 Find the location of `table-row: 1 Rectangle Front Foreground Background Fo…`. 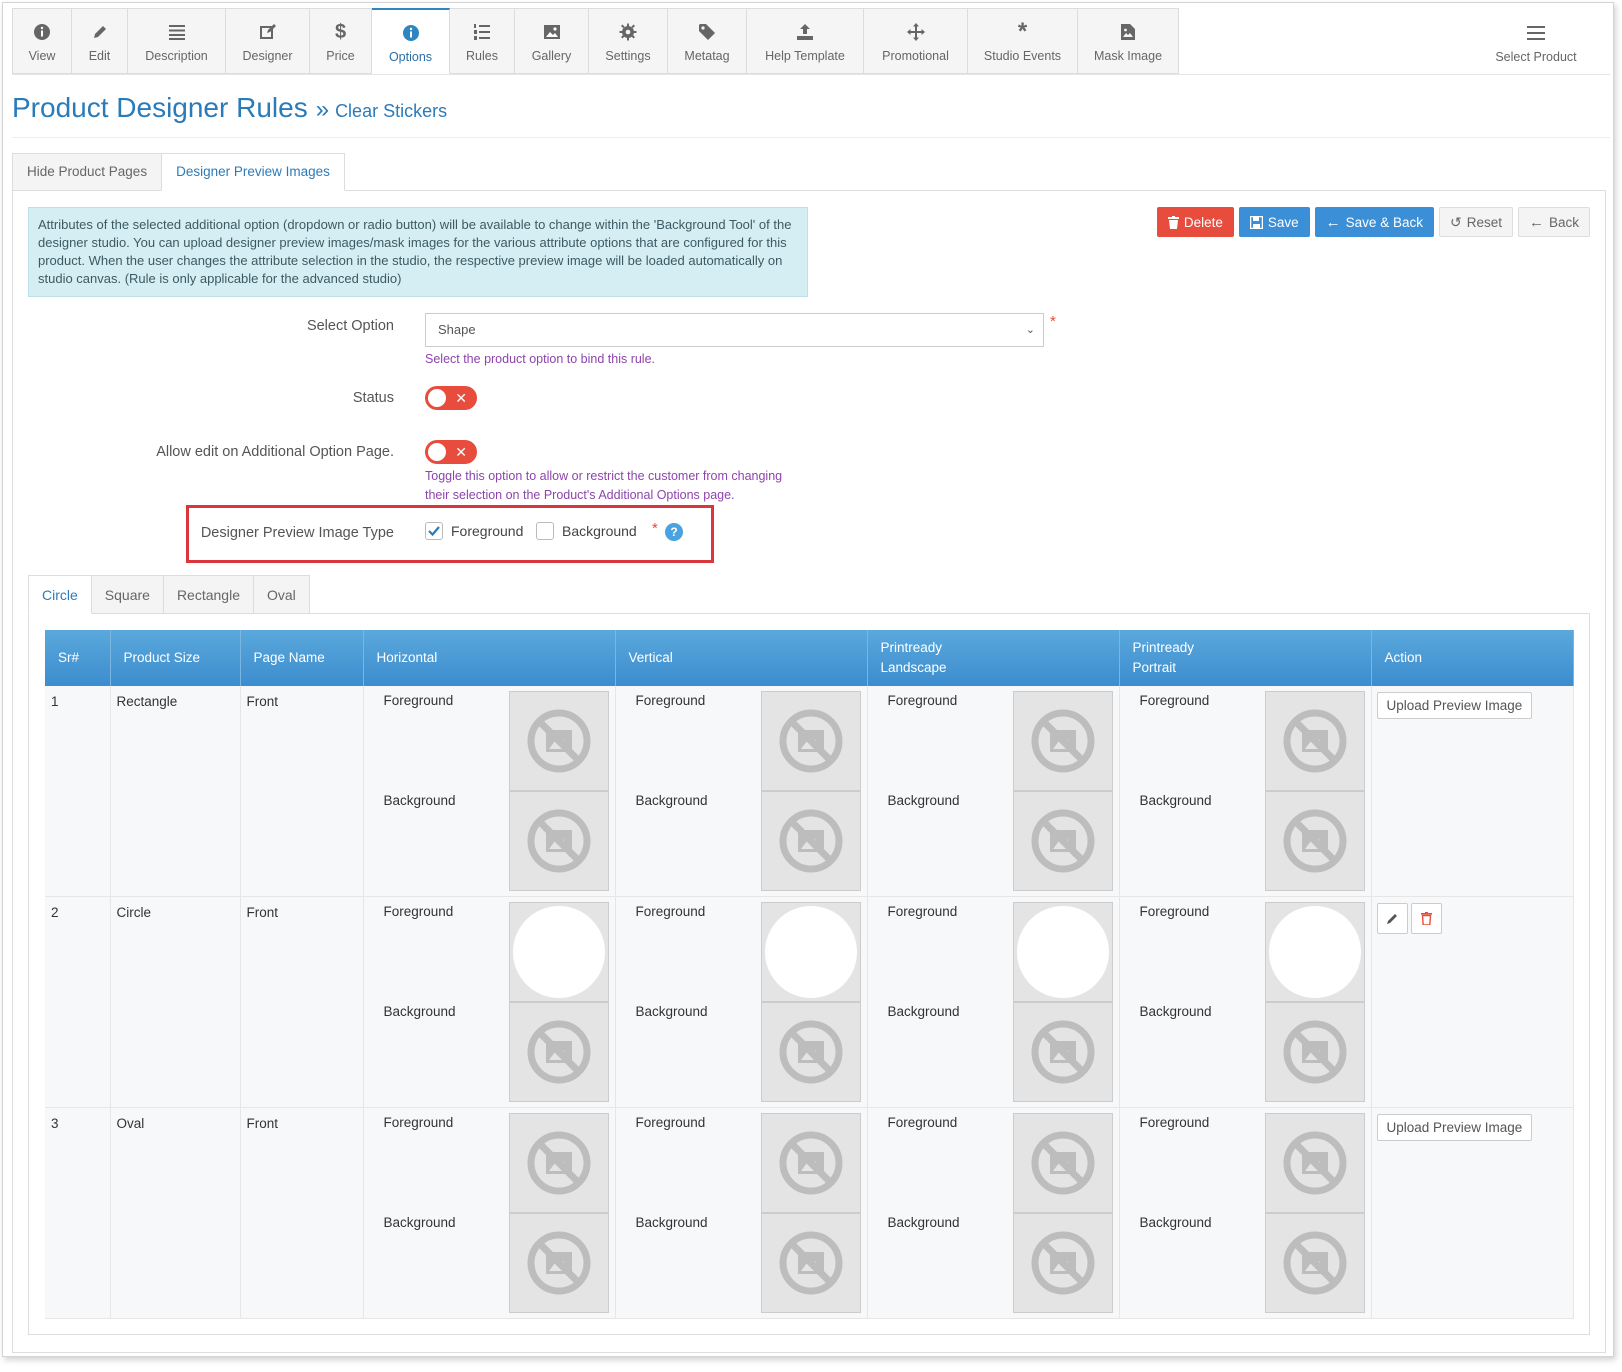

table-row: 1 Rectangle Front Foreground Background Fo… is located at coordinates (809, 791).